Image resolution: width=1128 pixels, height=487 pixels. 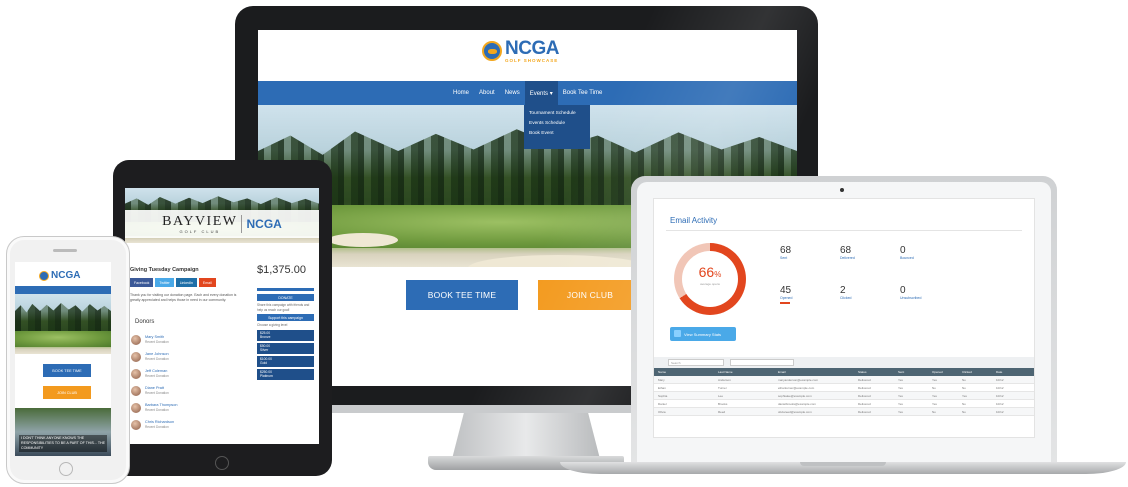 I want to click on nav-home: Home, so click(x=461, y=93).